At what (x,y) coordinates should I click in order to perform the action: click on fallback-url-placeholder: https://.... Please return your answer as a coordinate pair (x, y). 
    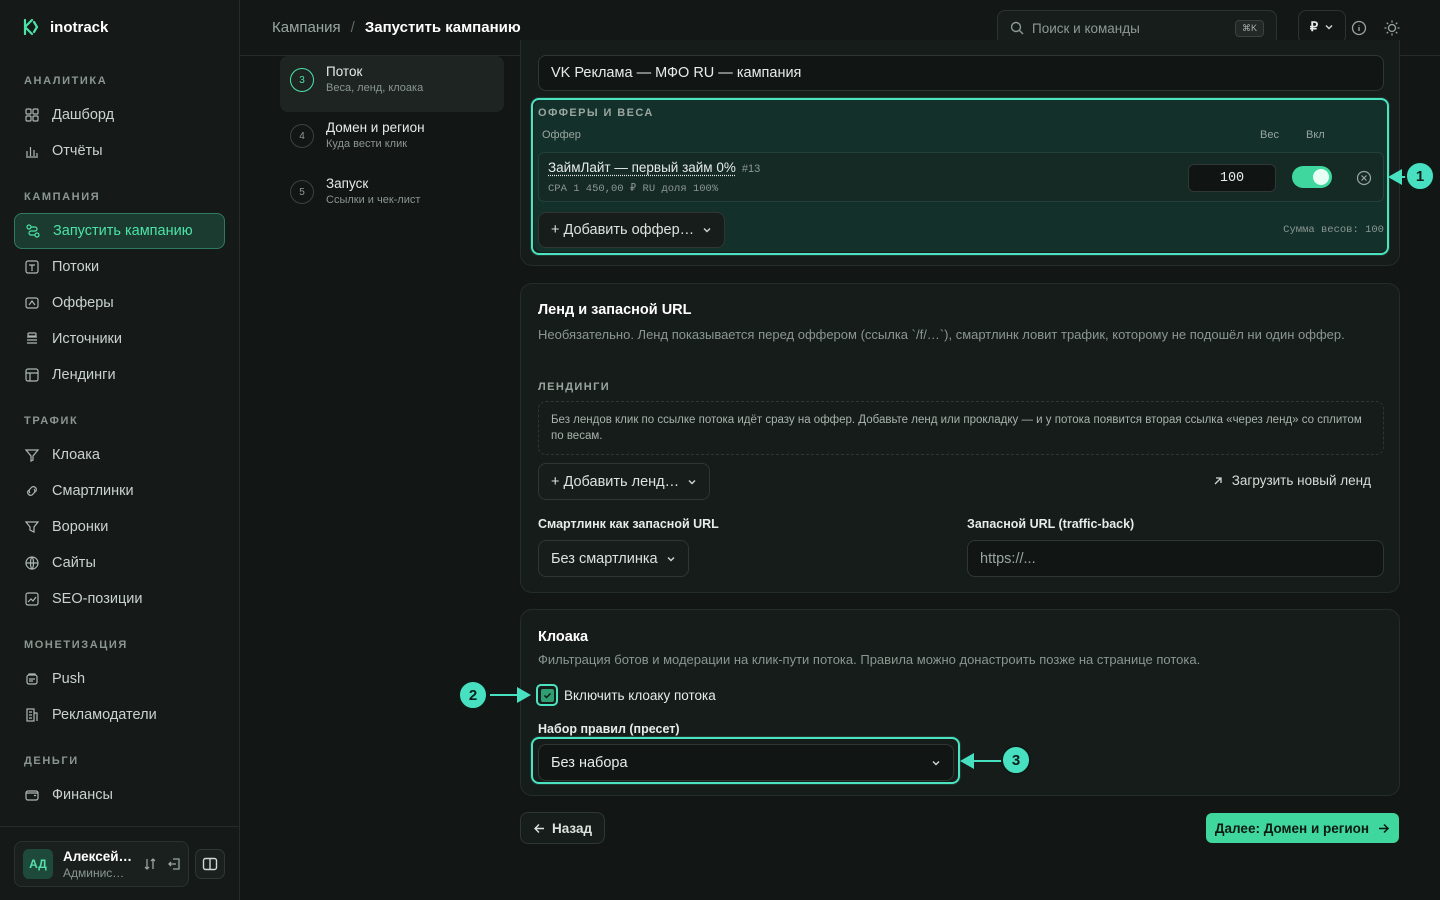
    Looking at the image, I should click on (1008, 558).